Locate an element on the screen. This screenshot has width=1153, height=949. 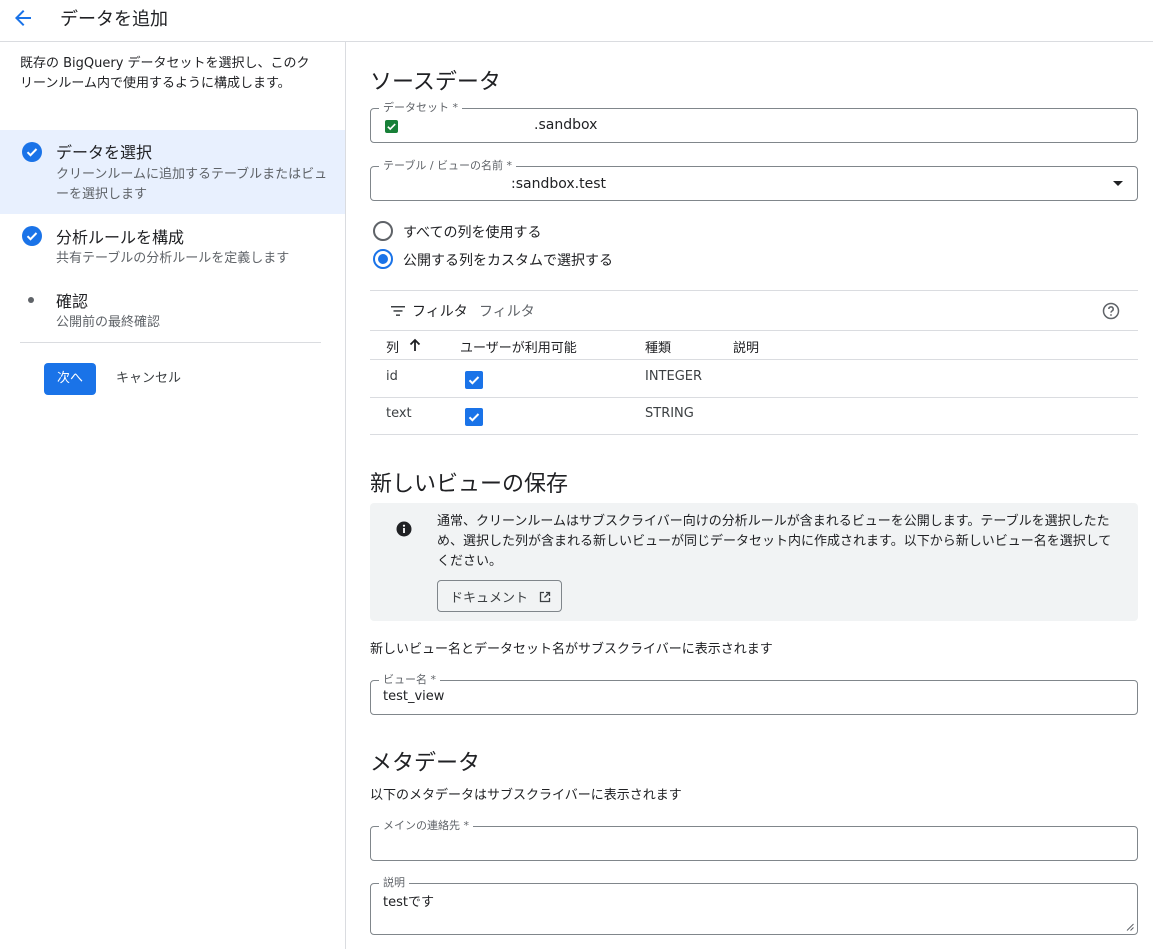
dropdown-arrow-icon is located at coordinates (1118, 183).